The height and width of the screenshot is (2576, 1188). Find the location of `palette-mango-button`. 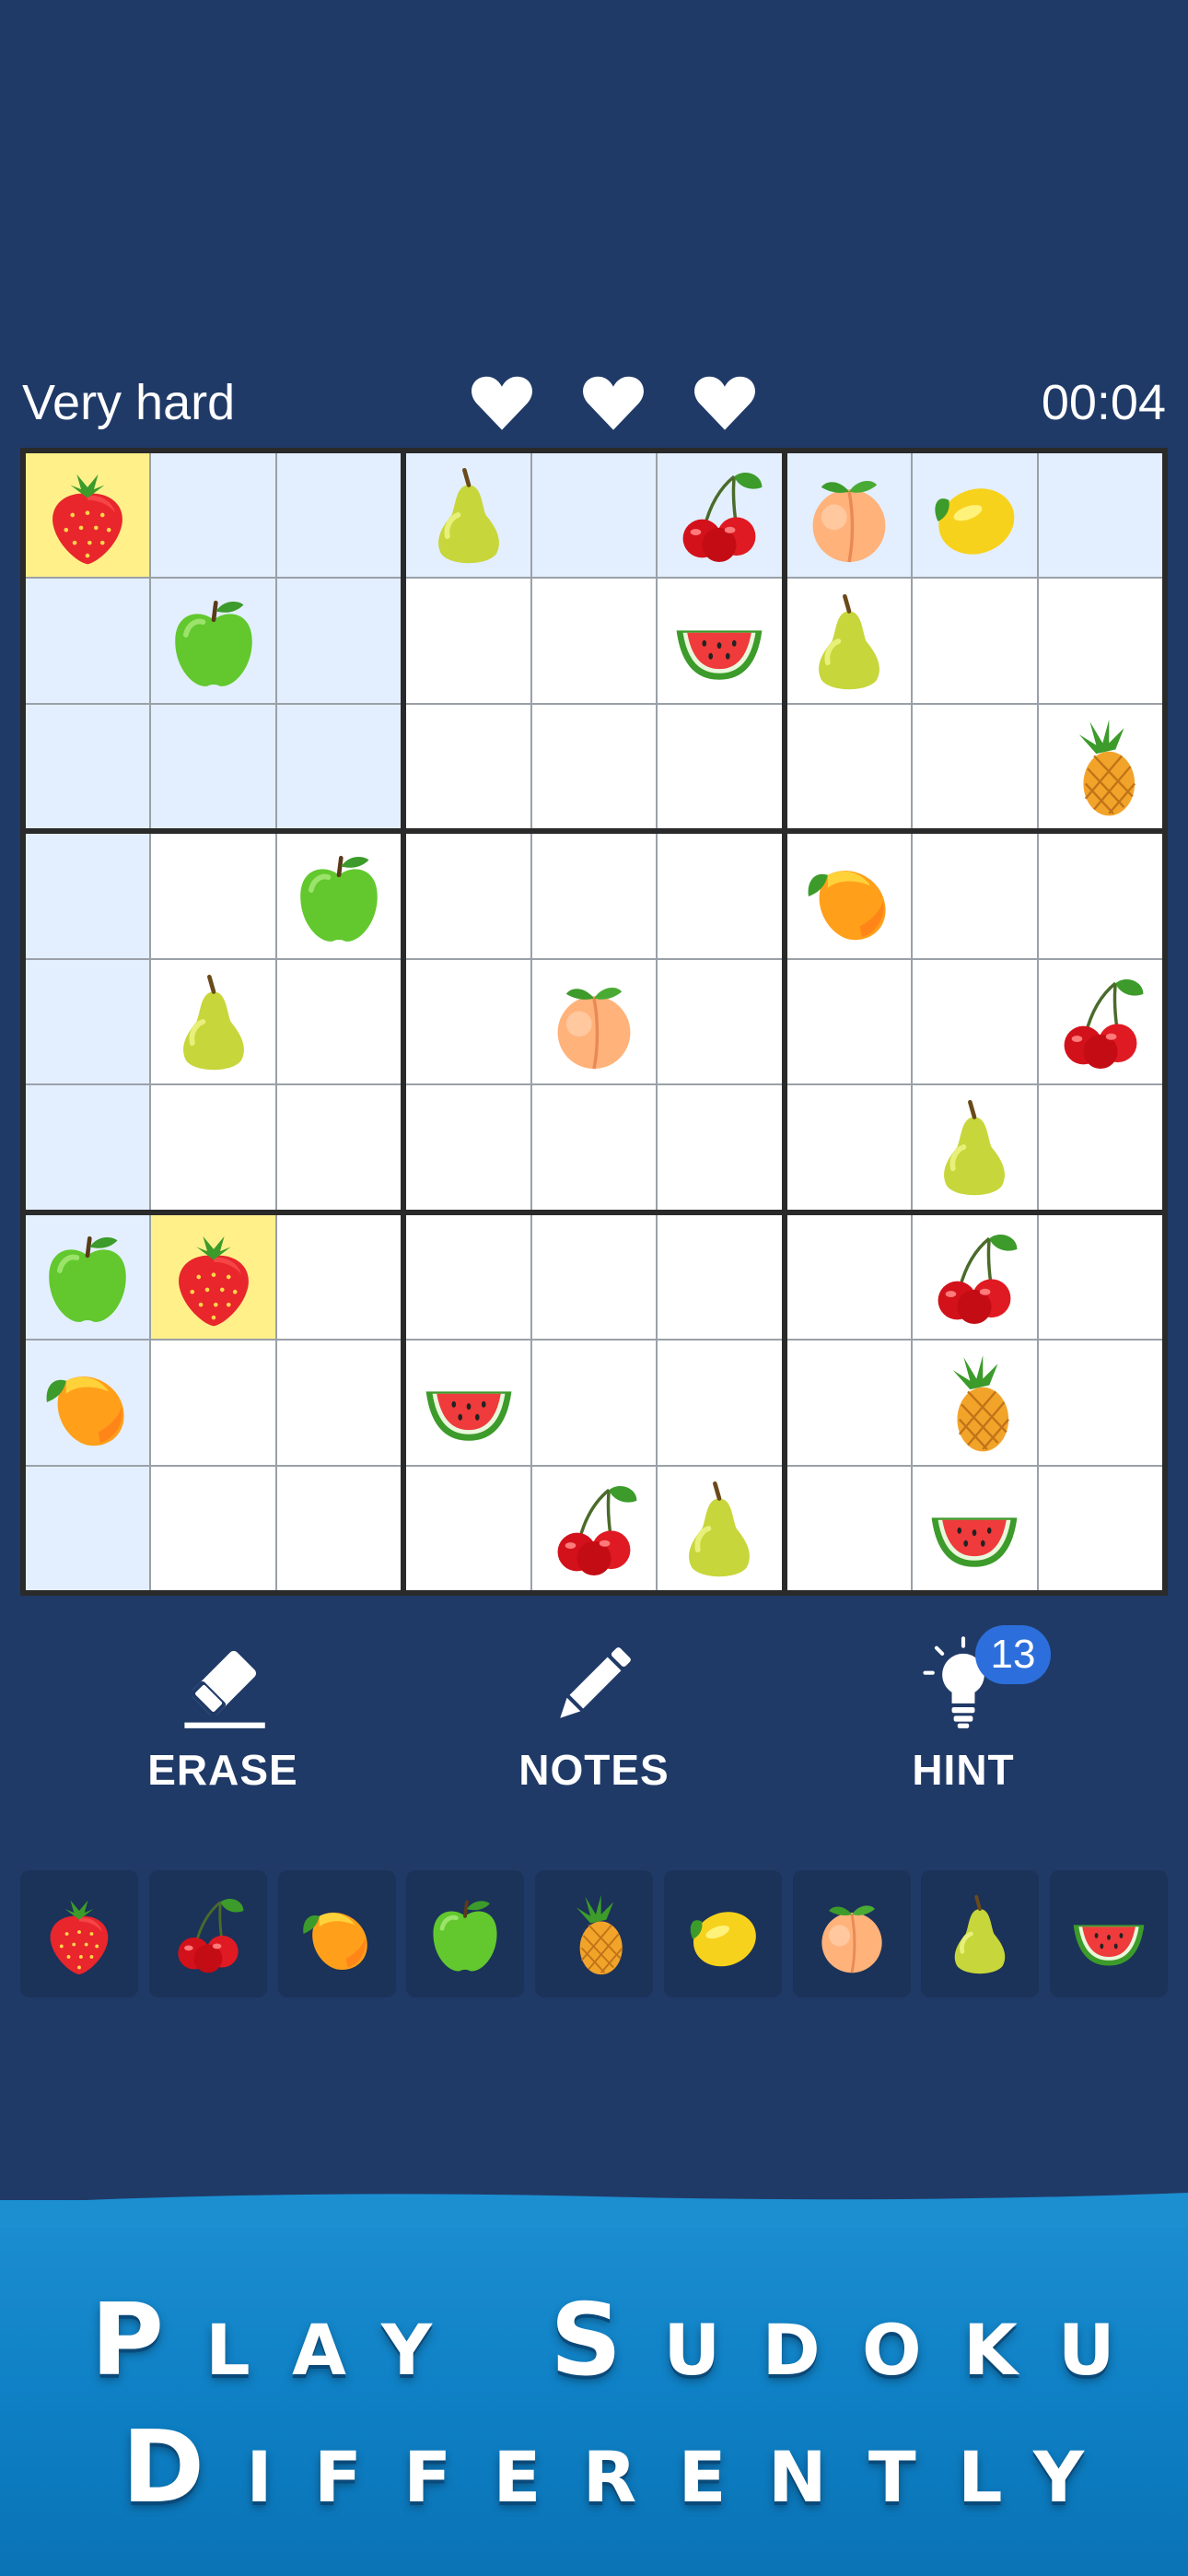

palette-mango-button is located at coordinates (336, 1934).